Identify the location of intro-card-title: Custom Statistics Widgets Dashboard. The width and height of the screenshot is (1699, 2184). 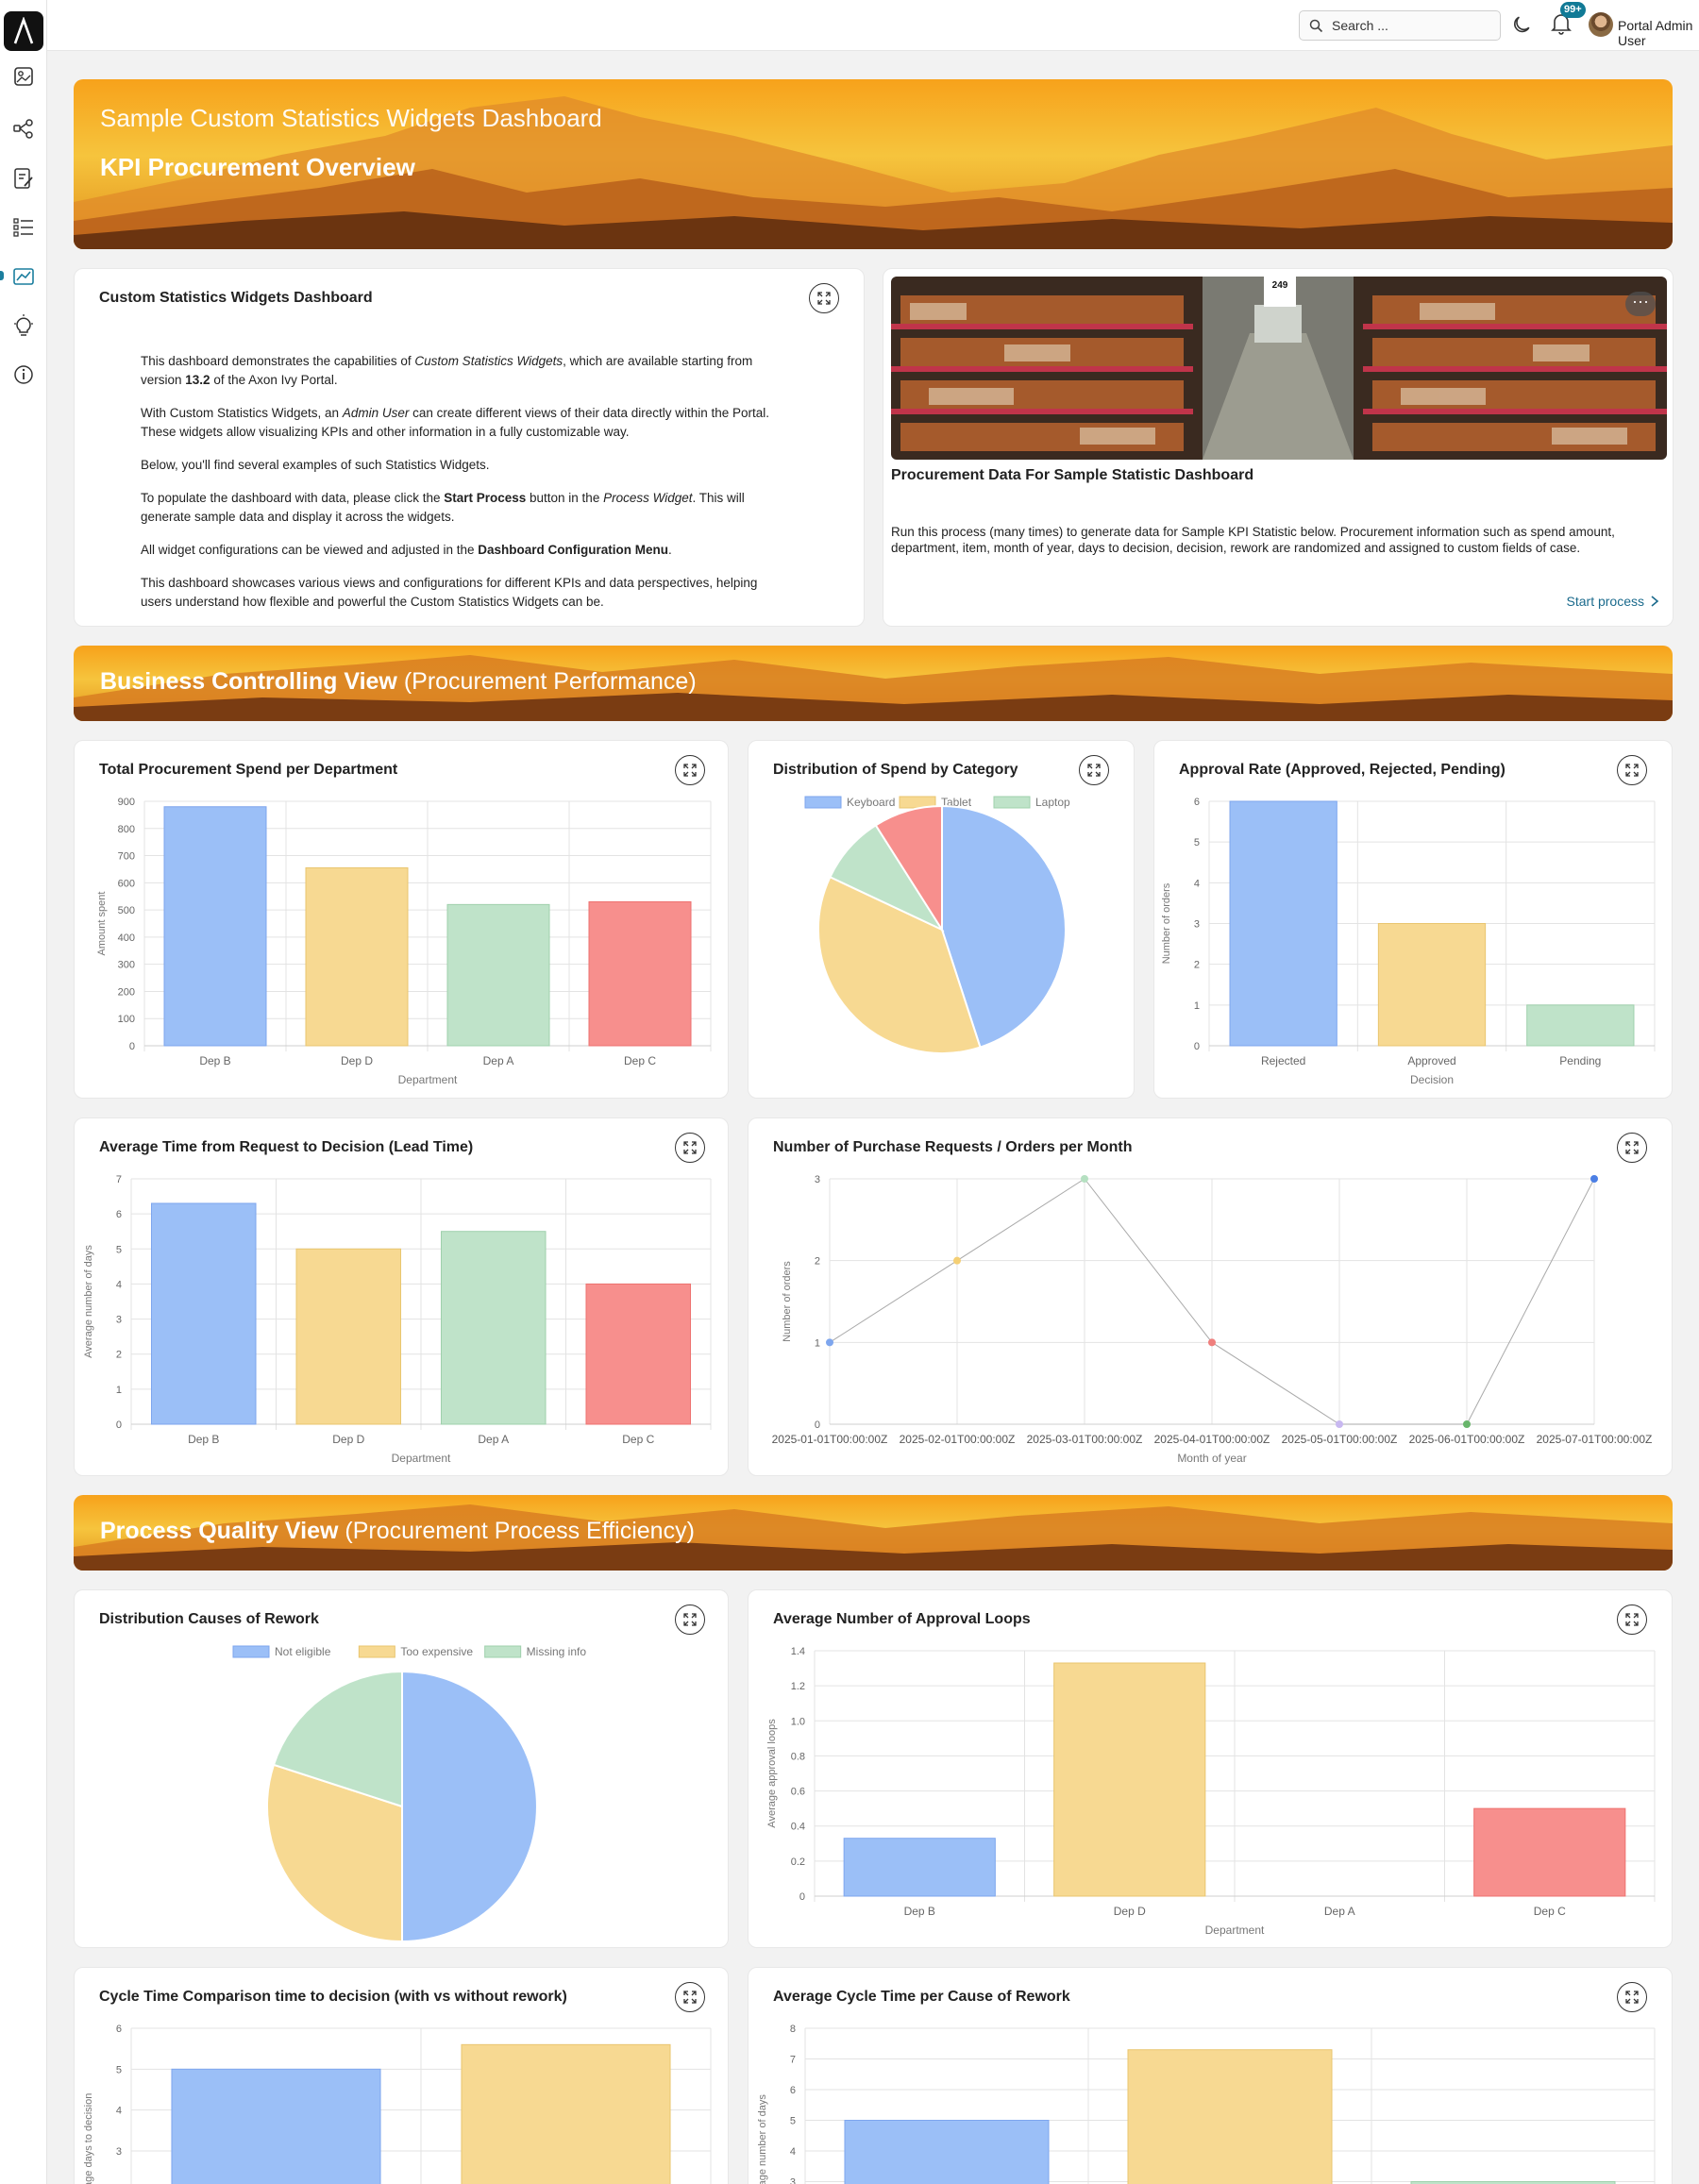
(236, 298).